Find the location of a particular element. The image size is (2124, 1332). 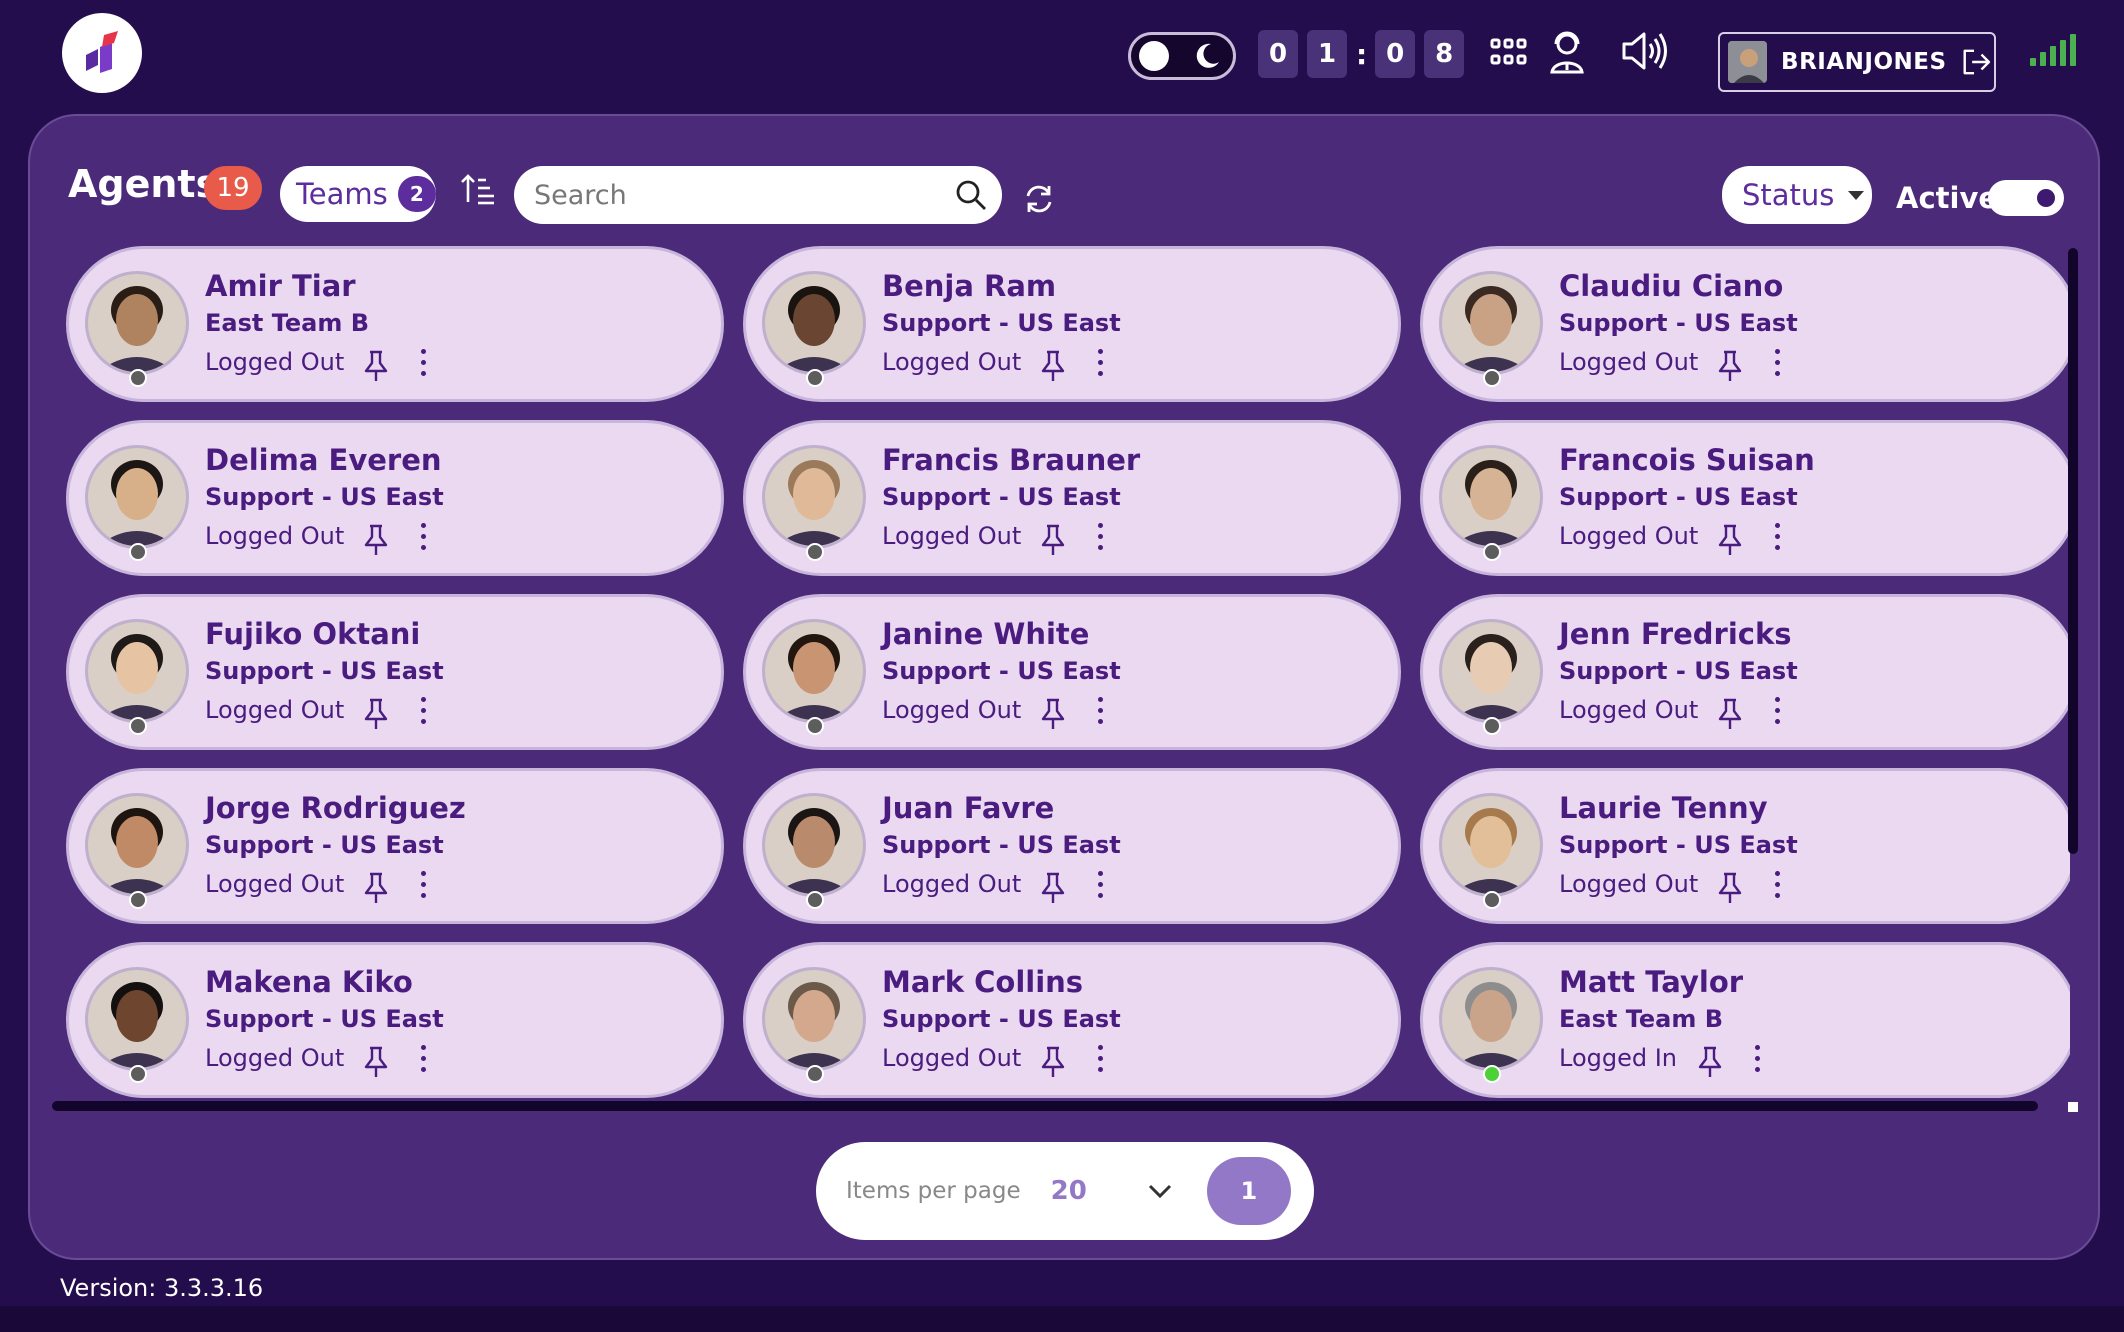

status-filter-dropdown: Status is located at coordinates (1797, 195).